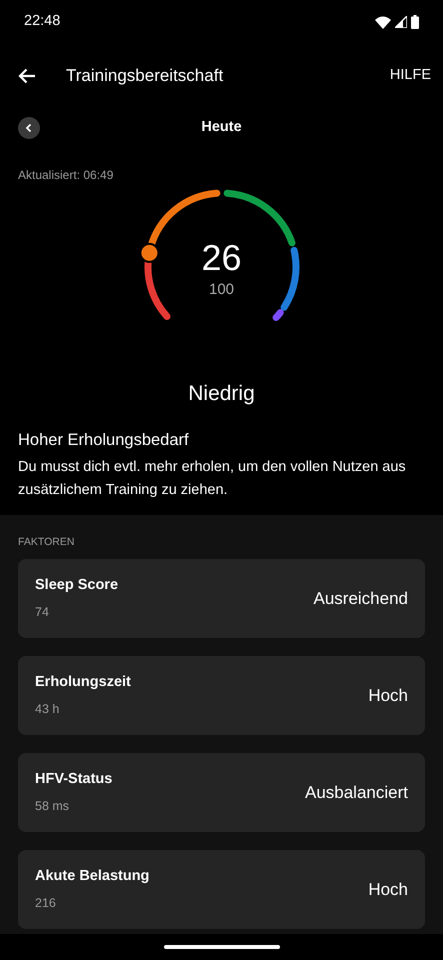 This screenshot has width=443, height=960. Describe the element at coordinates (47, 709) in the screenshot. I see `factor-value: 43 h` at that location.